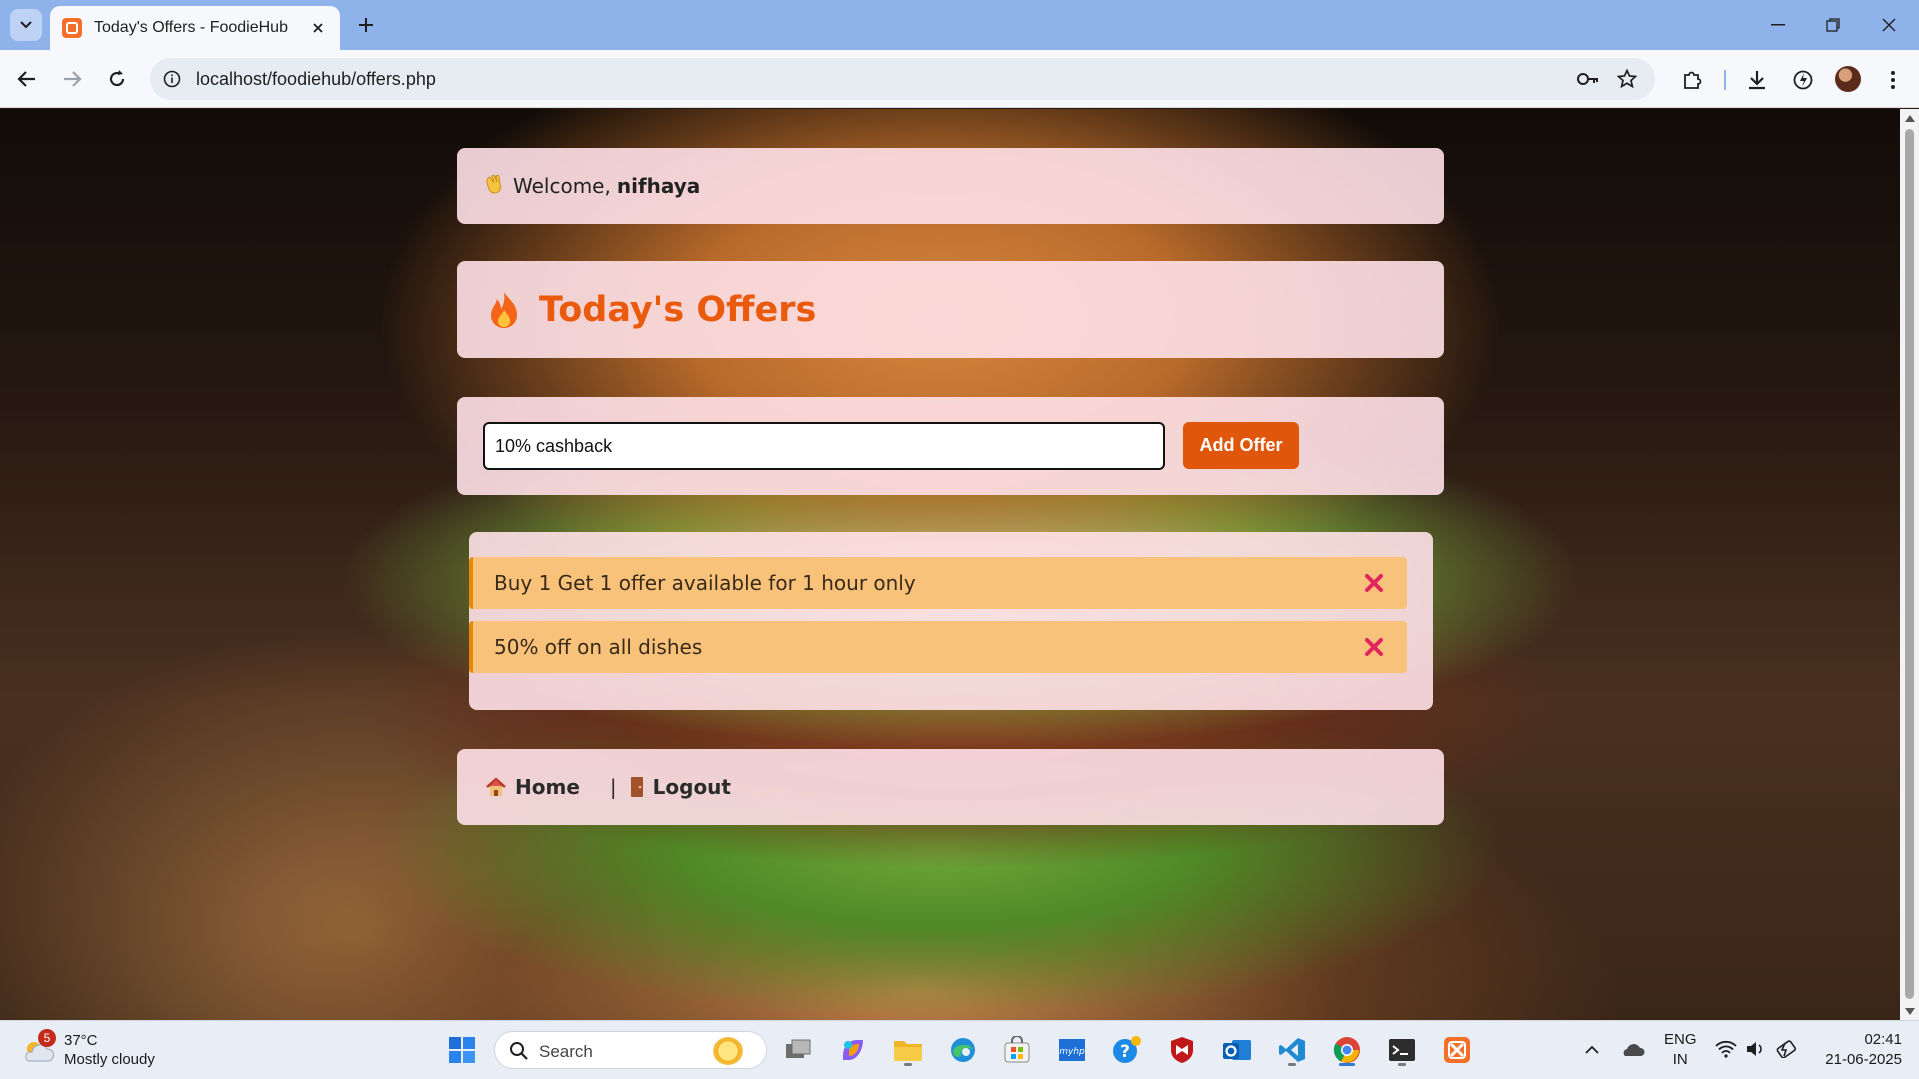  Describe the element at coordinates (678, 309) in the screenshot. I see `page-title: Today's Offers` at that location.